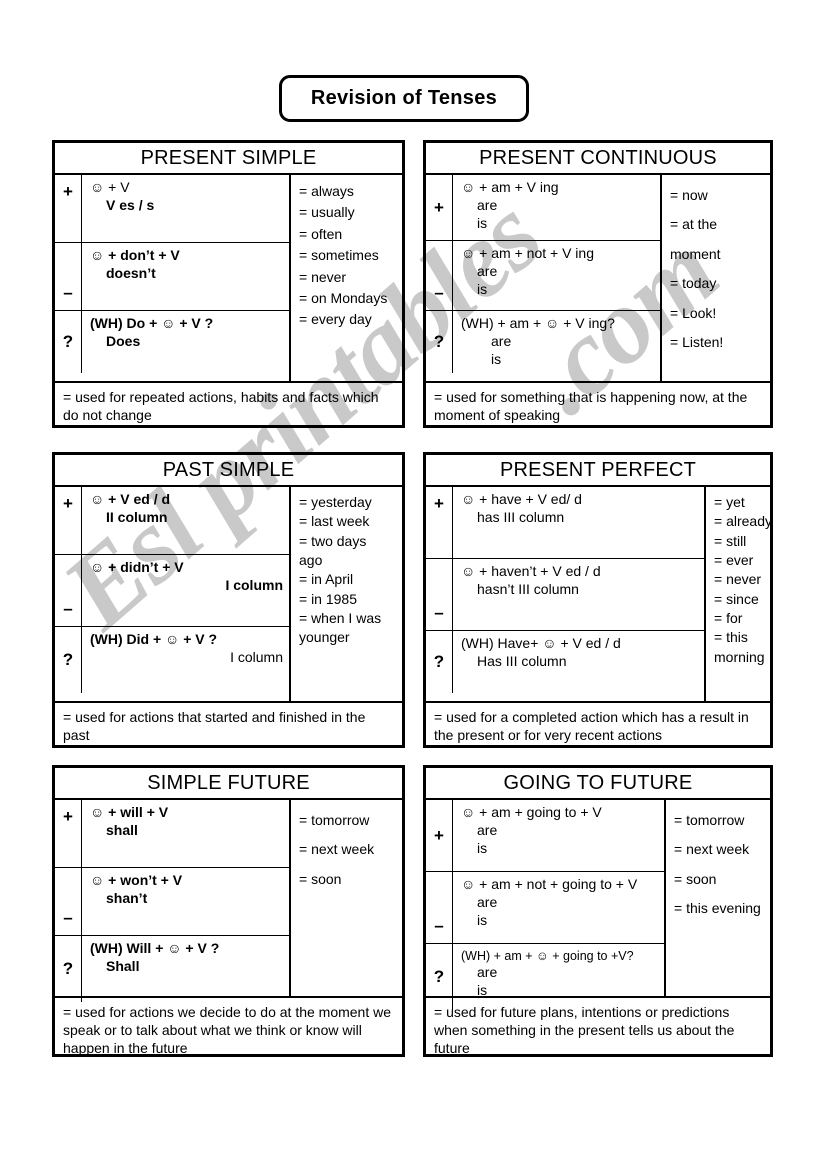 Image resolution: width=821 pixels, height=1169 pixels. What do you see at coordinates (137, 567) in the screenshot?
I see `form-pattern-line: ☺ + didn’t + V` at bounding box center [137, 567].